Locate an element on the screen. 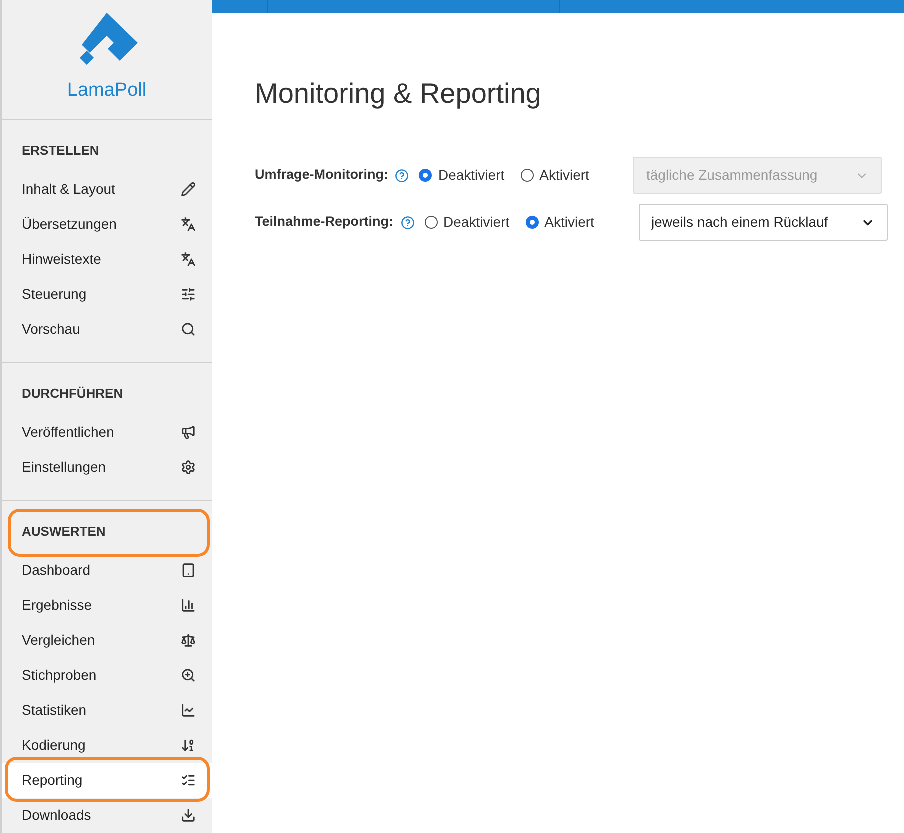 This screenshot has height=833, width=904. dropdown-select: jeweils nach einem Rücklauf is located at coordinates (763, 222).